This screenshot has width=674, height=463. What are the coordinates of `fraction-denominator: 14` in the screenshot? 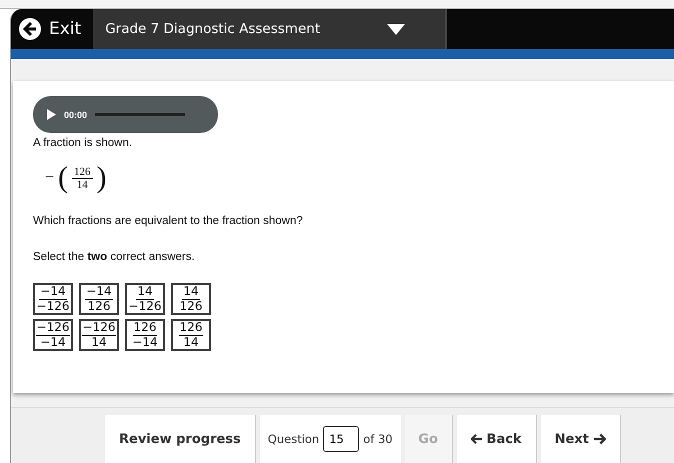 It's located at (82, 184).